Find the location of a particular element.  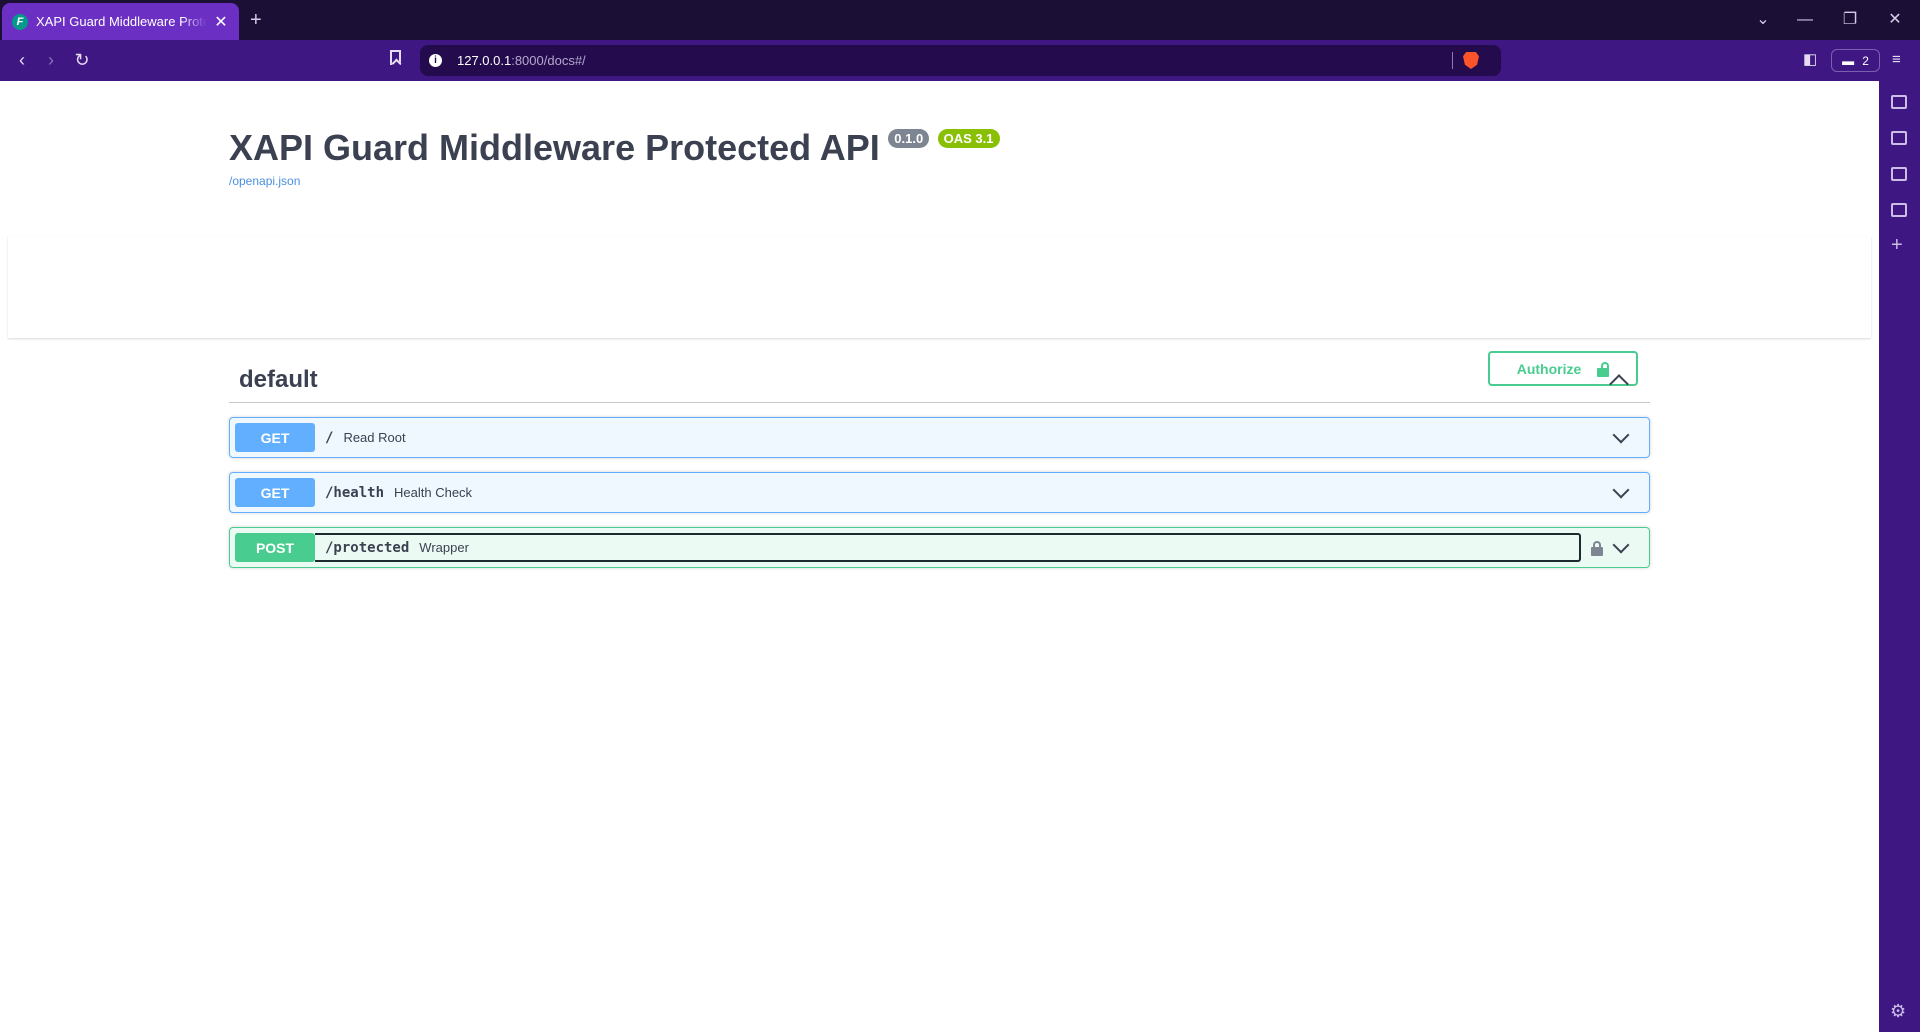

version-badge: 0.1.0 is located at coordinates (909, 138).